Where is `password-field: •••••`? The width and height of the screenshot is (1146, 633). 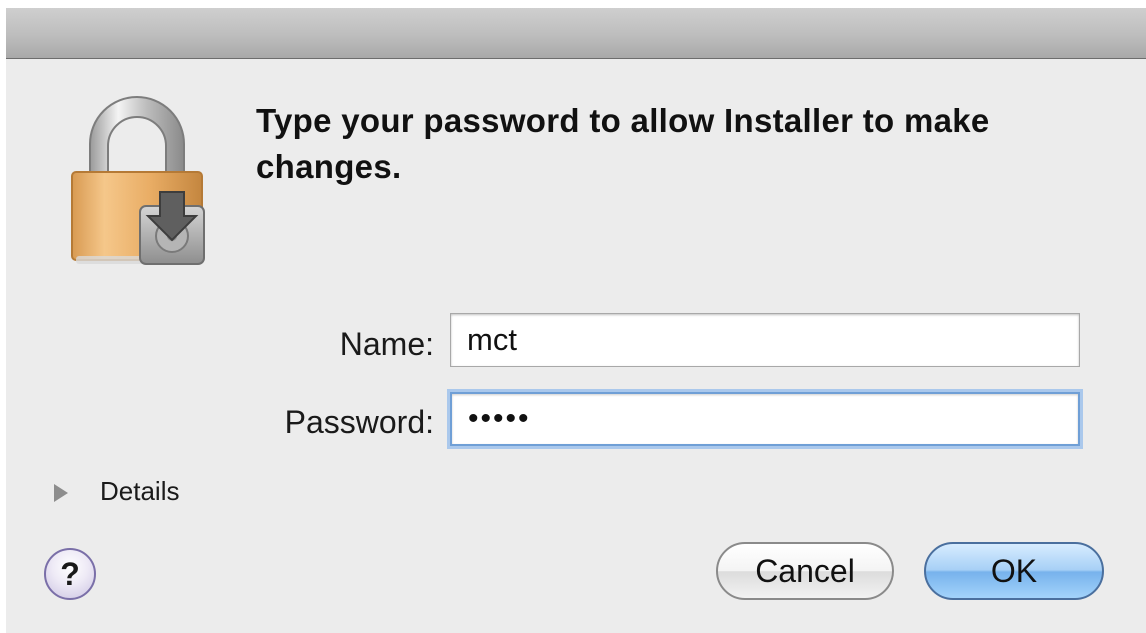
password-field: ••••• is located at coordinates (765, 419).